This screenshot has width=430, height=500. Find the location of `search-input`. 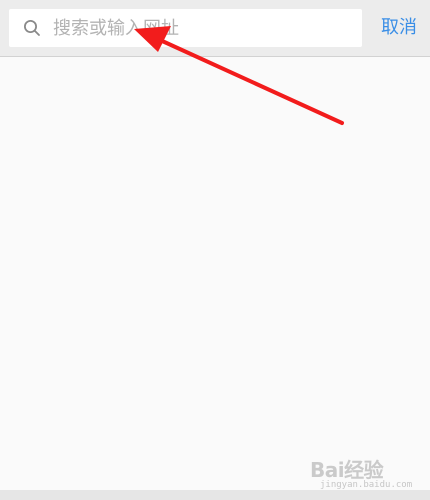

search-input is located at coordinates (203, 28).